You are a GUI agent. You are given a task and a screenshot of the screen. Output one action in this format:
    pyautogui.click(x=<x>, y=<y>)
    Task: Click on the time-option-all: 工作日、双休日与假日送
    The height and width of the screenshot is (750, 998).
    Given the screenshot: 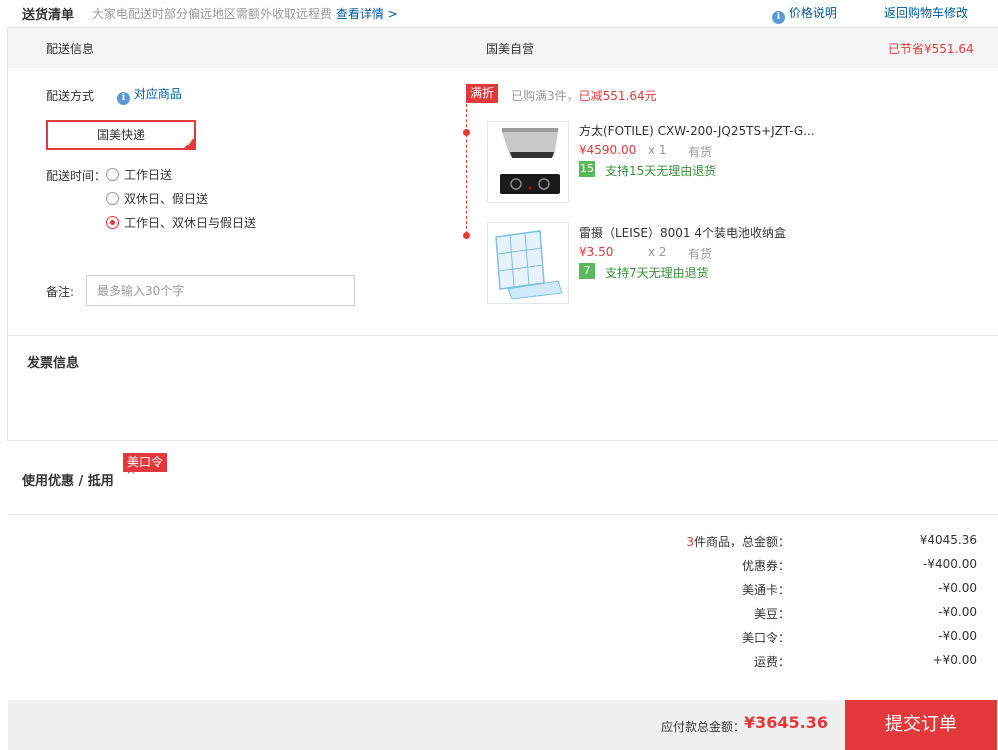 What is the action you would take?
    pyautogui.click(x=181, y=222)
    